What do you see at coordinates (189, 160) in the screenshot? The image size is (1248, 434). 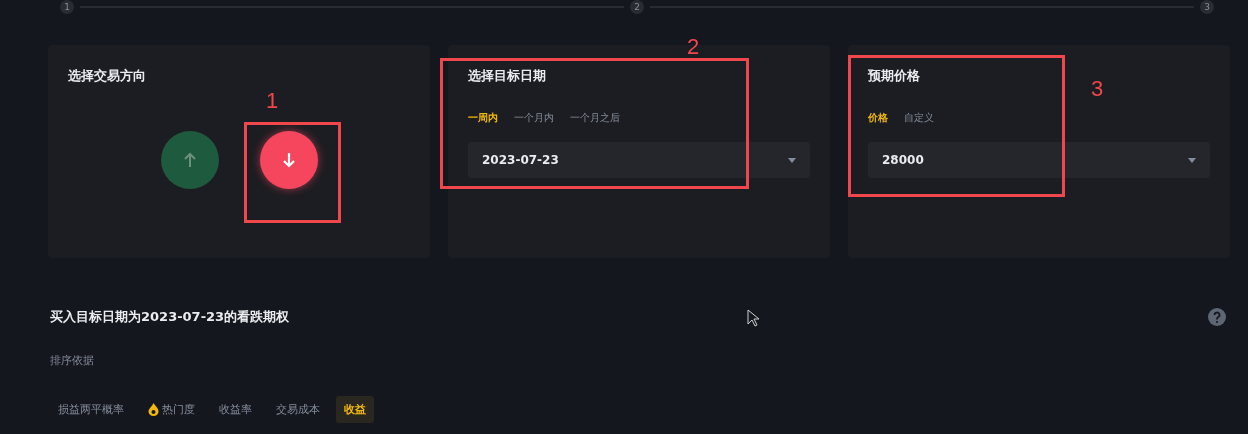 I see `arrow-up-icon` at bounding box center [189, 160].